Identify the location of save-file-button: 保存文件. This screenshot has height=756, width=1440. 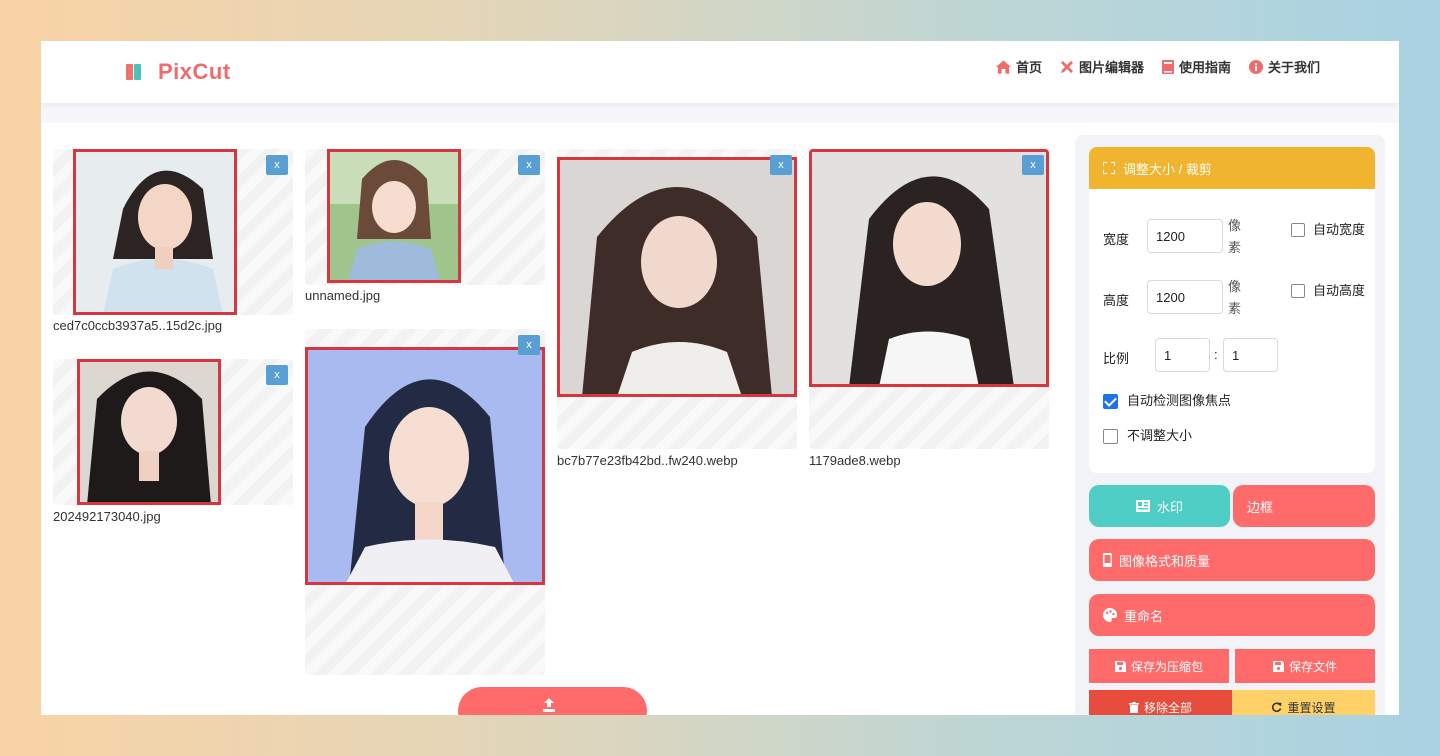
(1305, 666).